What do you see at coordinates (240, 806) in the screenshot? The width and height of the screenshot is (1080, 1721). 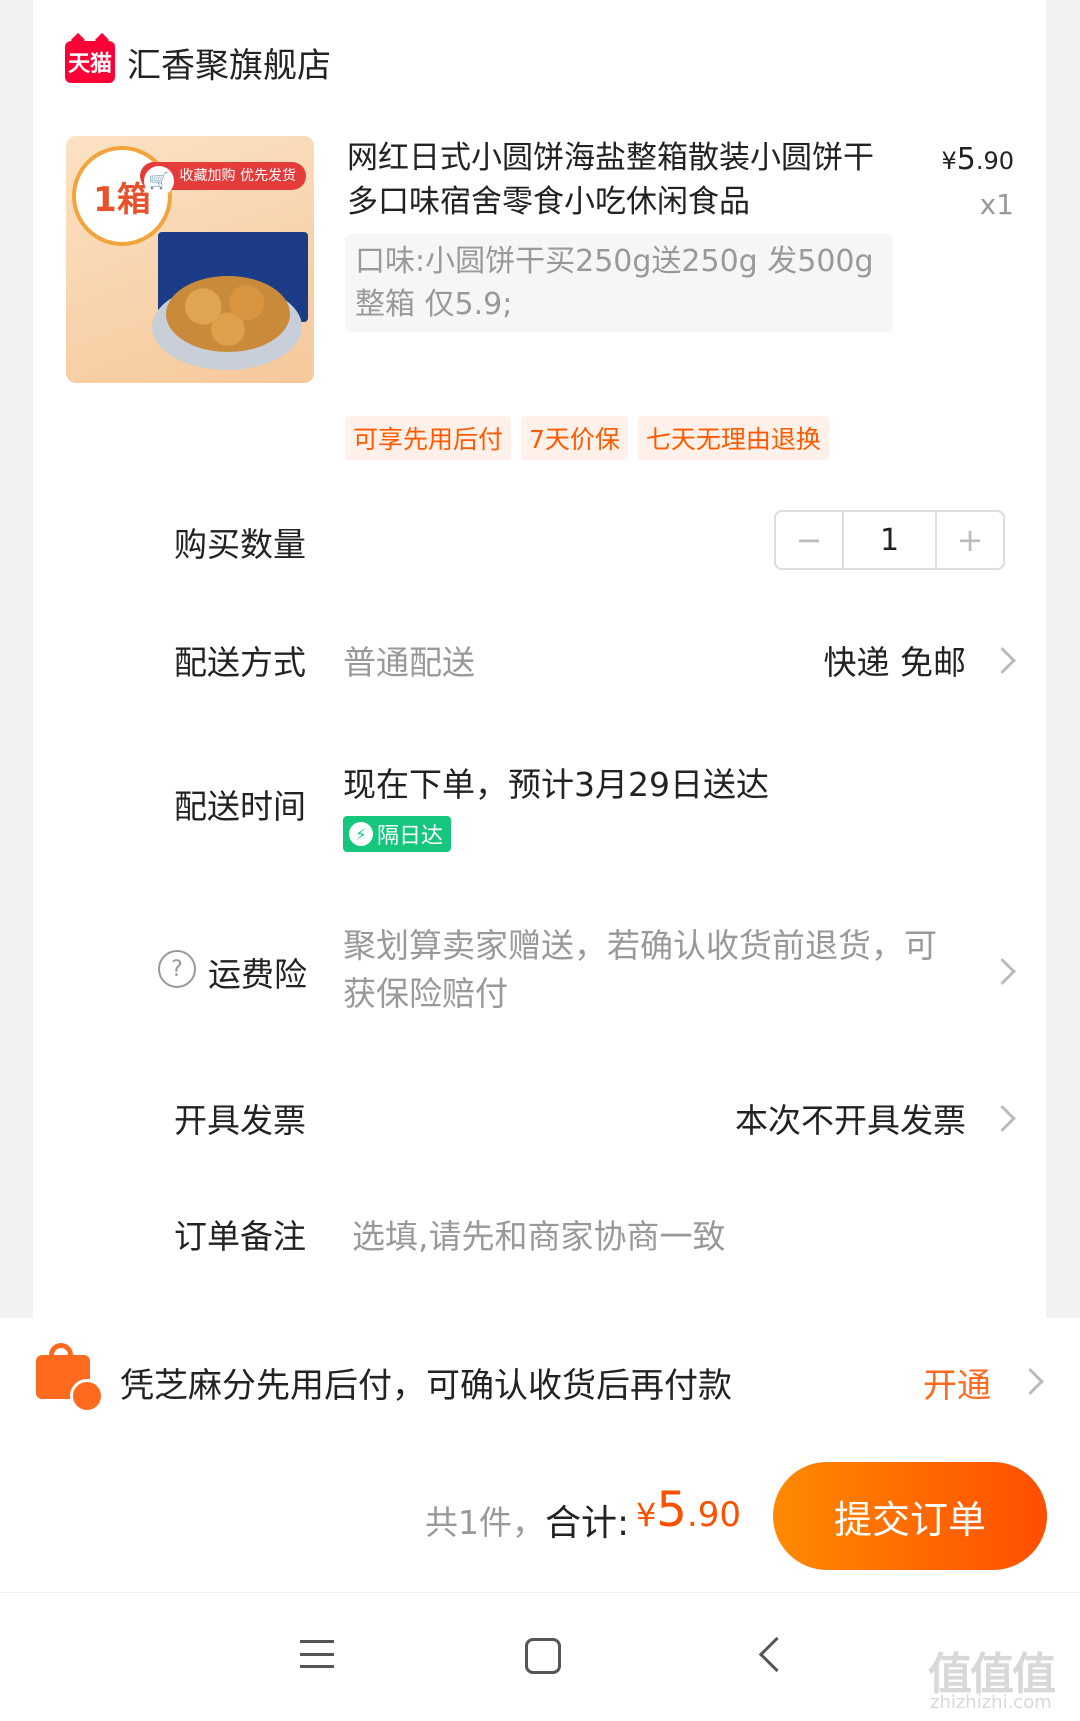 I see `delivery-time-label: 配送时间` at bounding box center [240, 806].